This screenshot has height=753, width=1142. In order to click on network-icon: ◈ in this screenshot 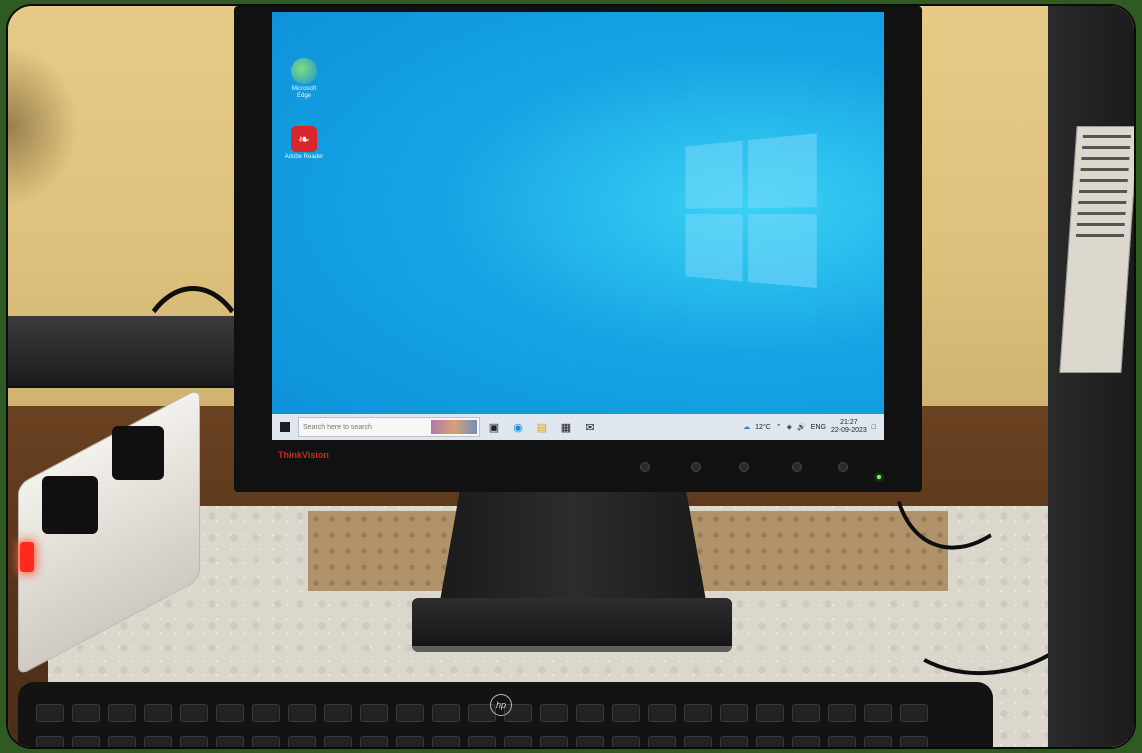, I will do `click(789, 427)`.